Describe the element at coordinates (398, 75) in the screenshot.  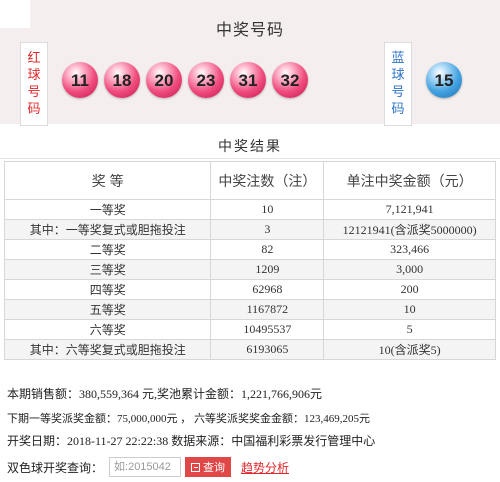
I see `blue-label-char: 球` at that location.